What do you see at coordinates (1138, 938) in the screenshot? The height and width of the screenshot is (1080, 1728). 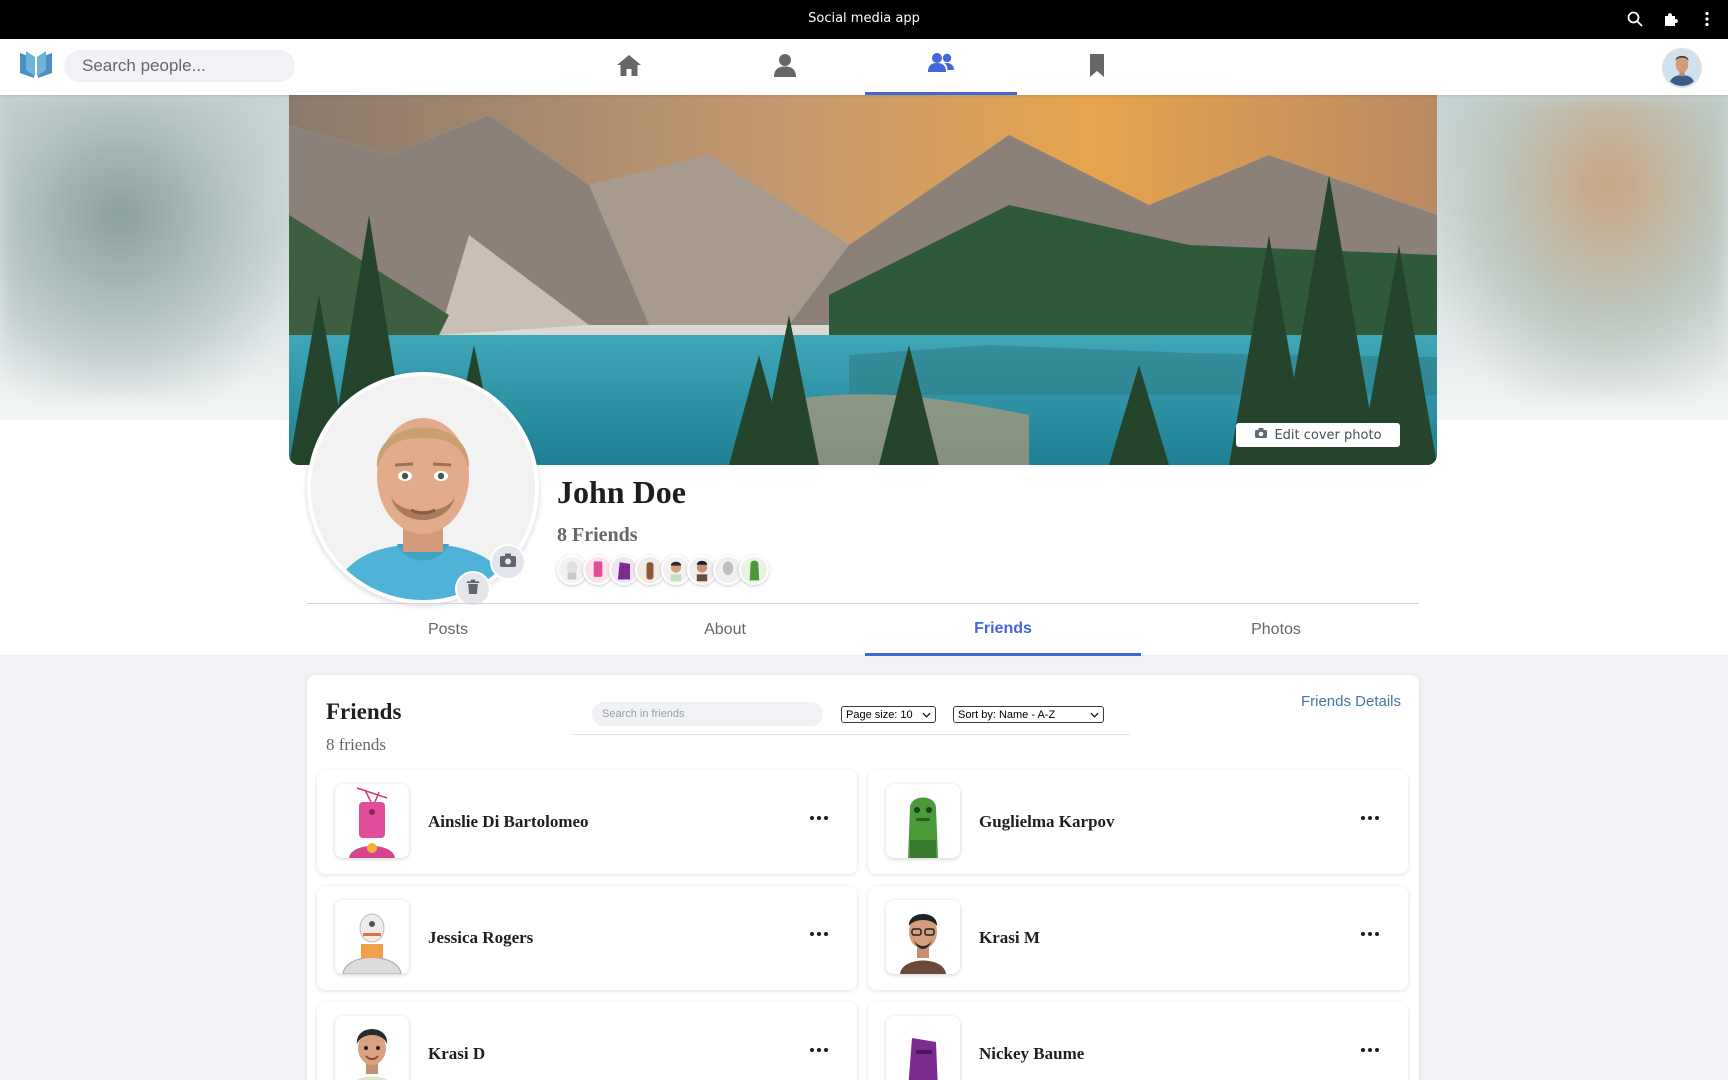 I see `friend-card: Krasi M` at bounding box center [1138, 938].